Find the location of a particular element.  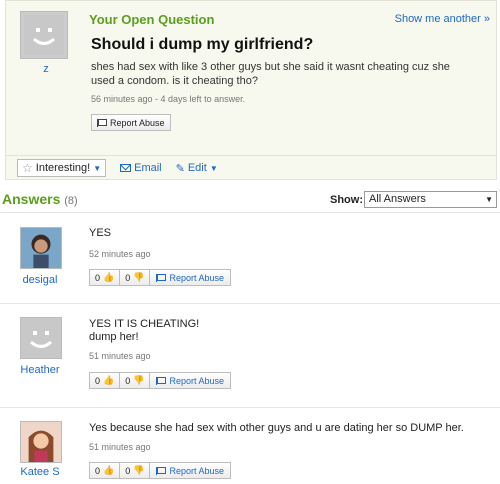

question-title: Should i dump my girlfriend? is located at coordinates (202, 44).